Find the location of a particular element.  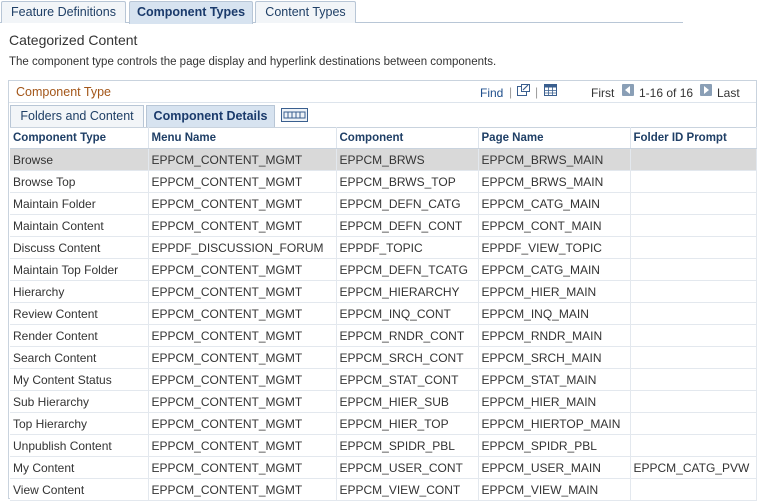

cell-component: EPPCM_USER_CONT is located at coordinates (407, 467).